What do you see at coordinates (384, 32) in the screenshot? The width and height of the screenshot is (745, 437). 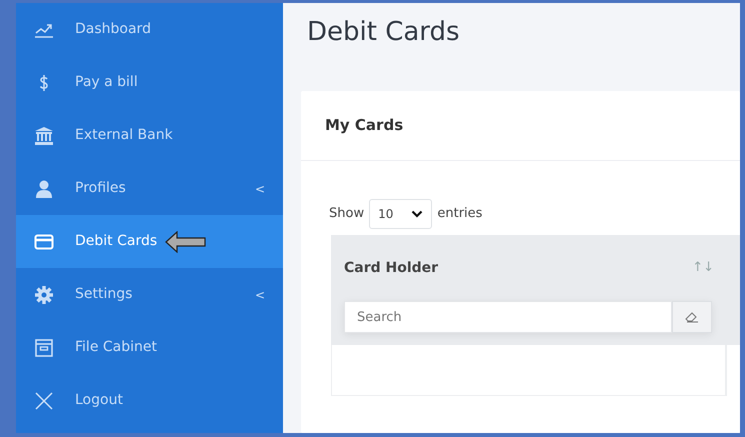 I see `page-title: Debit Cards` at bounding box center [384, 32].